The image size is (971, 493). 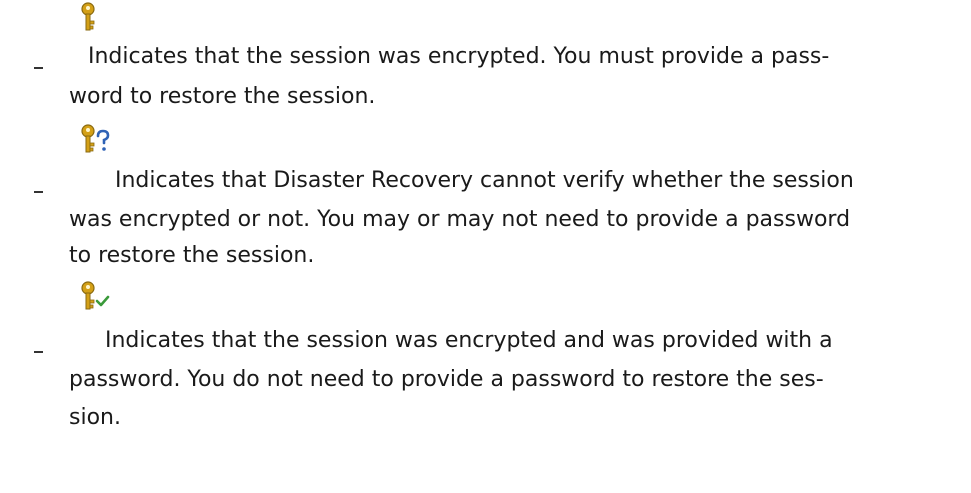 What do you see at coordinates (519, 96) in the screenshot?
I see `paragraph: word to restore the session.` at bounding box center [519, 96].